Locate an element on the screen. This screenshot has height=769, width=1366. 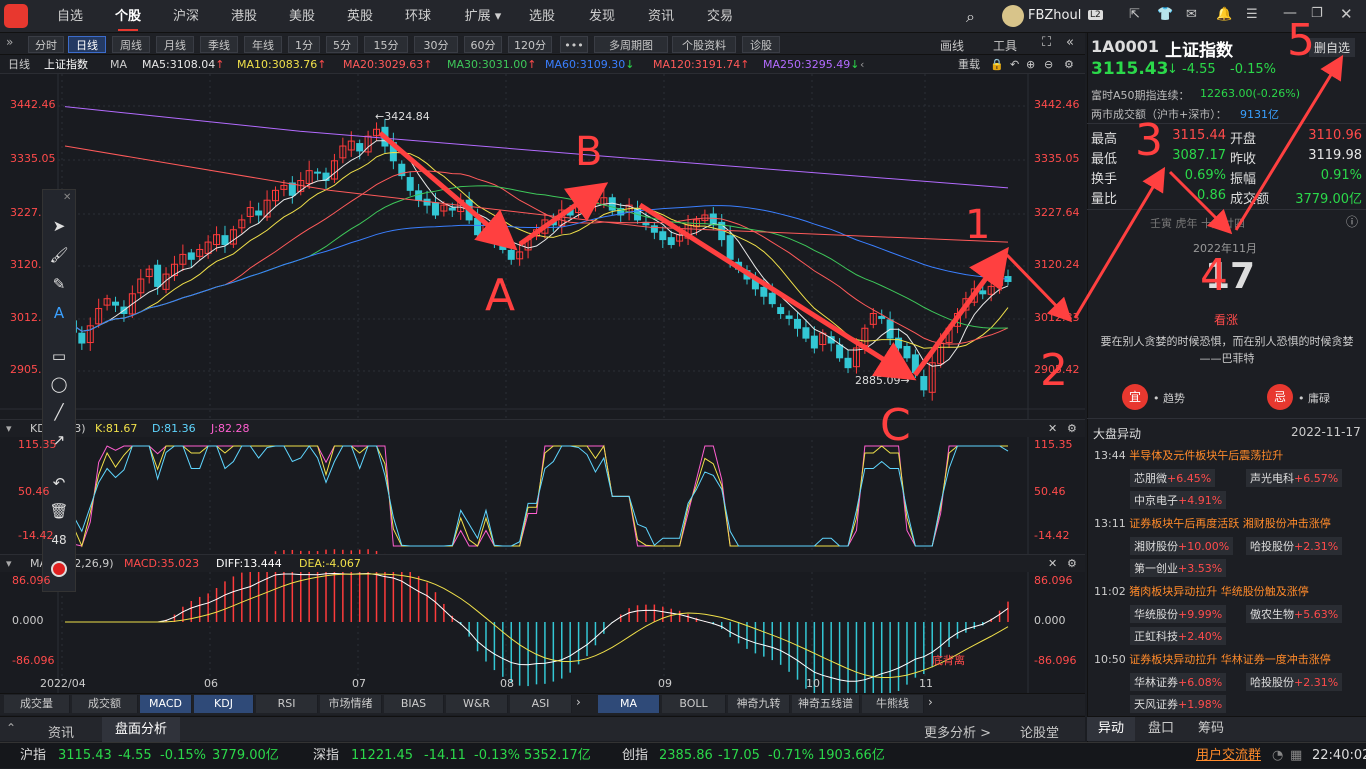
news-item: 10:50 证券板块异动拉升 华林证券一度冲击涨停 is located at coordinates (1212, 659).